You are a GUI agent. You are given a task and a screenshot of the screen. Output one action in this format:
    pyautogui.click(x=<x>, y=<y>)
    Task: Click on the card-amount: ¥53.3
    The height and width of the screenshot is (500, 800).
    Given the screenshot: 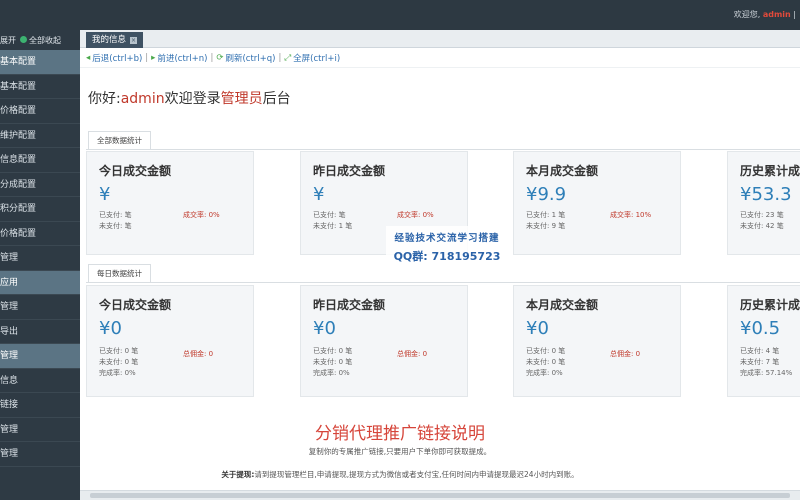 What is the action you would take?
    pyautogui.click(x=766, y=194)
    